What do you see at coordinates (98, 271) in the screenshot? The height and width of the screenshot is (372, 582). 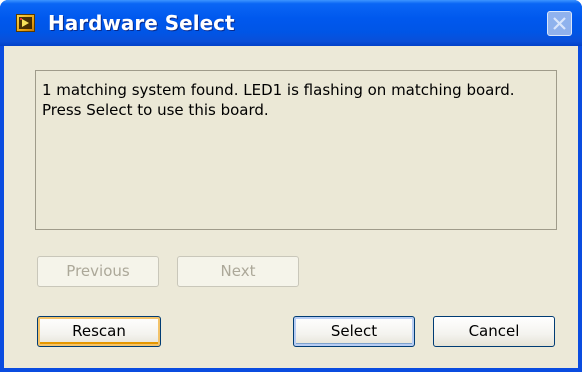 I see `previous-button: Previous` at bounding box center [98, 271].